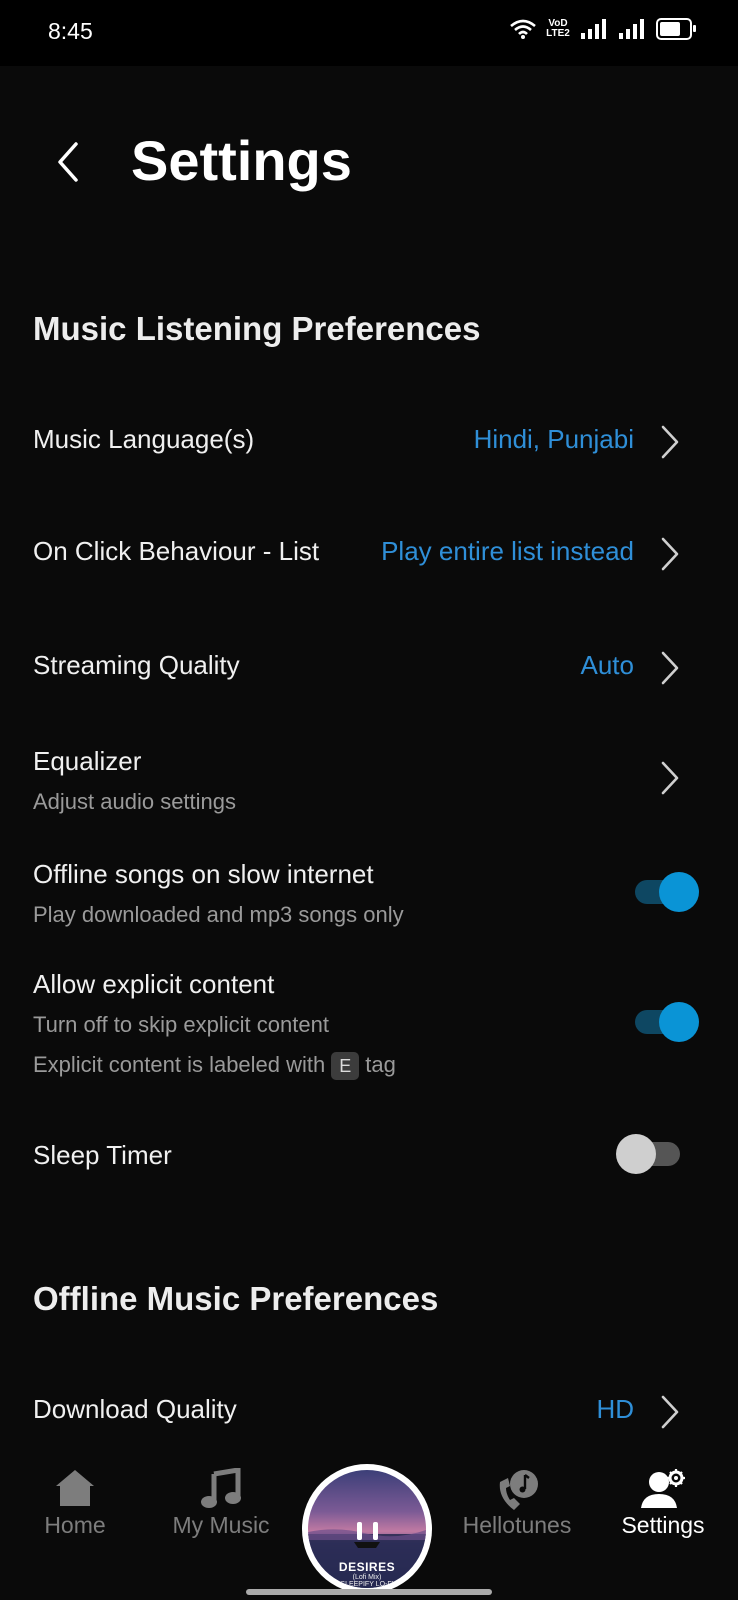  Describe the element at coordinates (75, 1511) in the screenshot. I see `nav-home: Home` at that location.